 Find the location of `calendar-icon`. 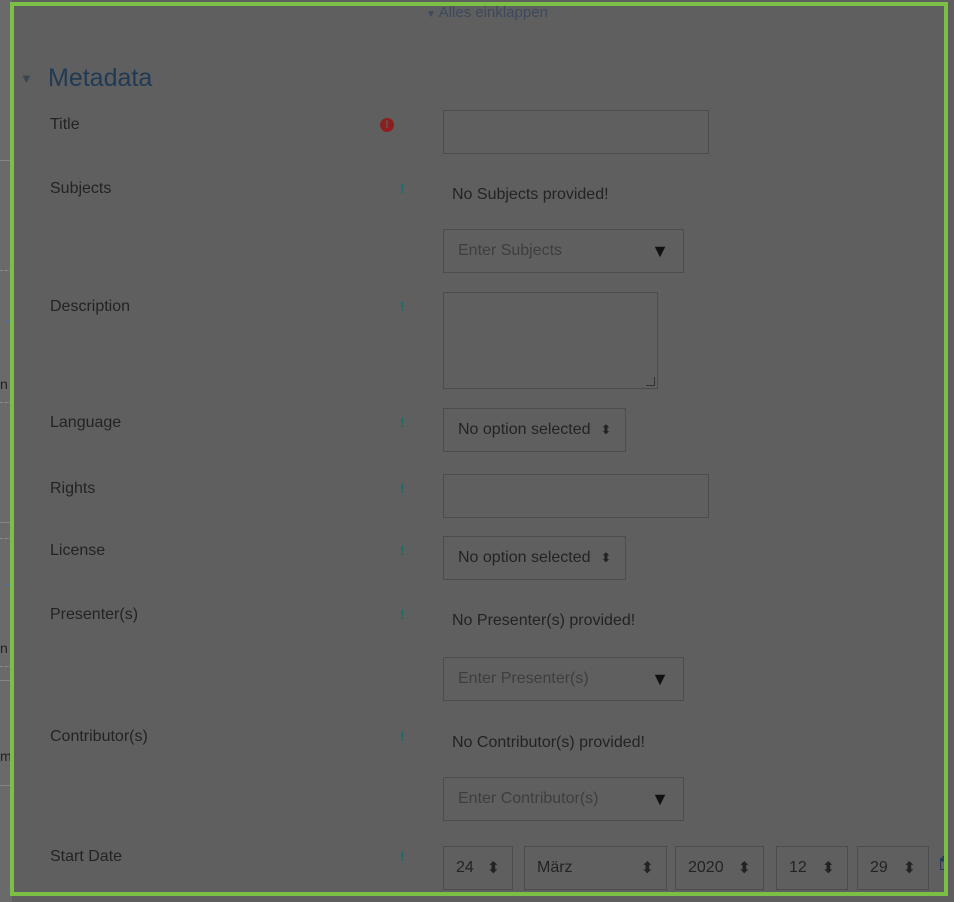

calendar-icon is located at coordinates (942, 865).